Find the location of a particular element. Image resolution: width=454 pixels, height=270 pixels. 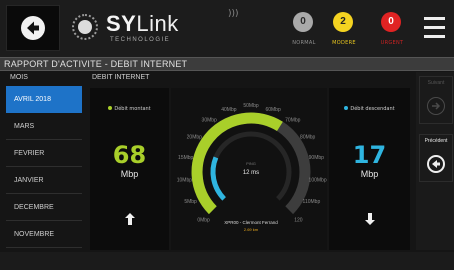

server-distance: 2.69 km is located at coordinates (251, 229).